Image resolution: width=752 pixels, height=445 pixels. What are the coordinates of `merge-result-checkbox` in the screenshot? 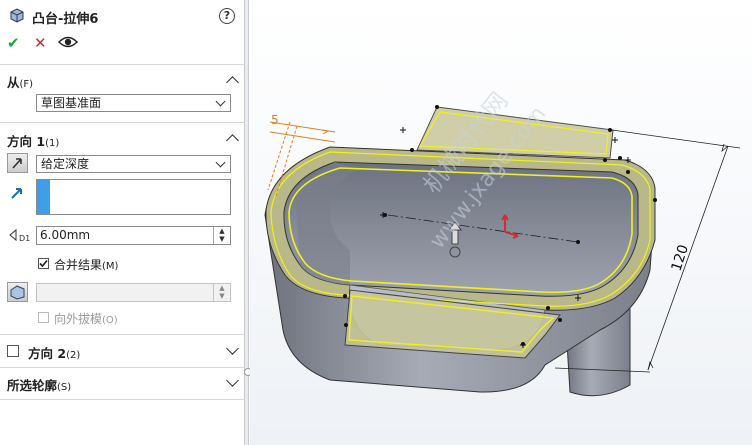 It's located at (43, 263).